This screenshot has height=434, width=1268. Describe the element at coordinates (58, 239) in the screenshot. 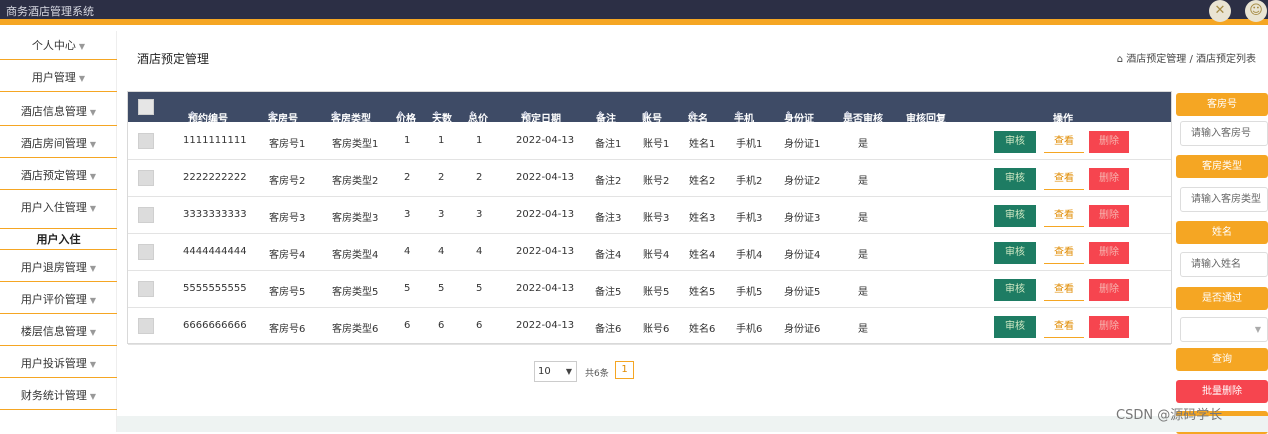

I see `sidebar-subitem-check-in: 用户入住` at that location.